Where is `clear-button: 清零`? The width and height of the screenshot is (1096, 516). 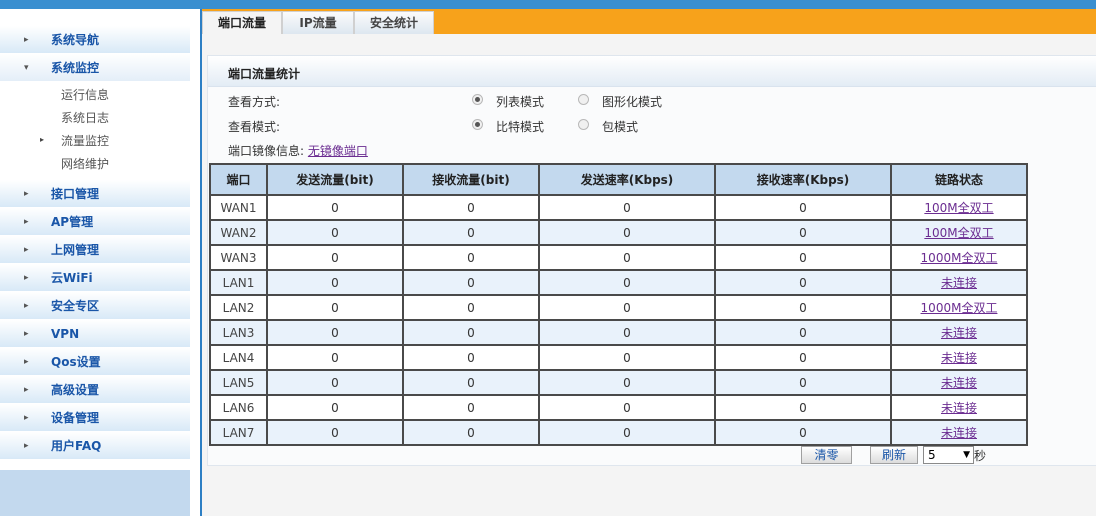
clear-button: 清零 is located at coordinates (826, 455).